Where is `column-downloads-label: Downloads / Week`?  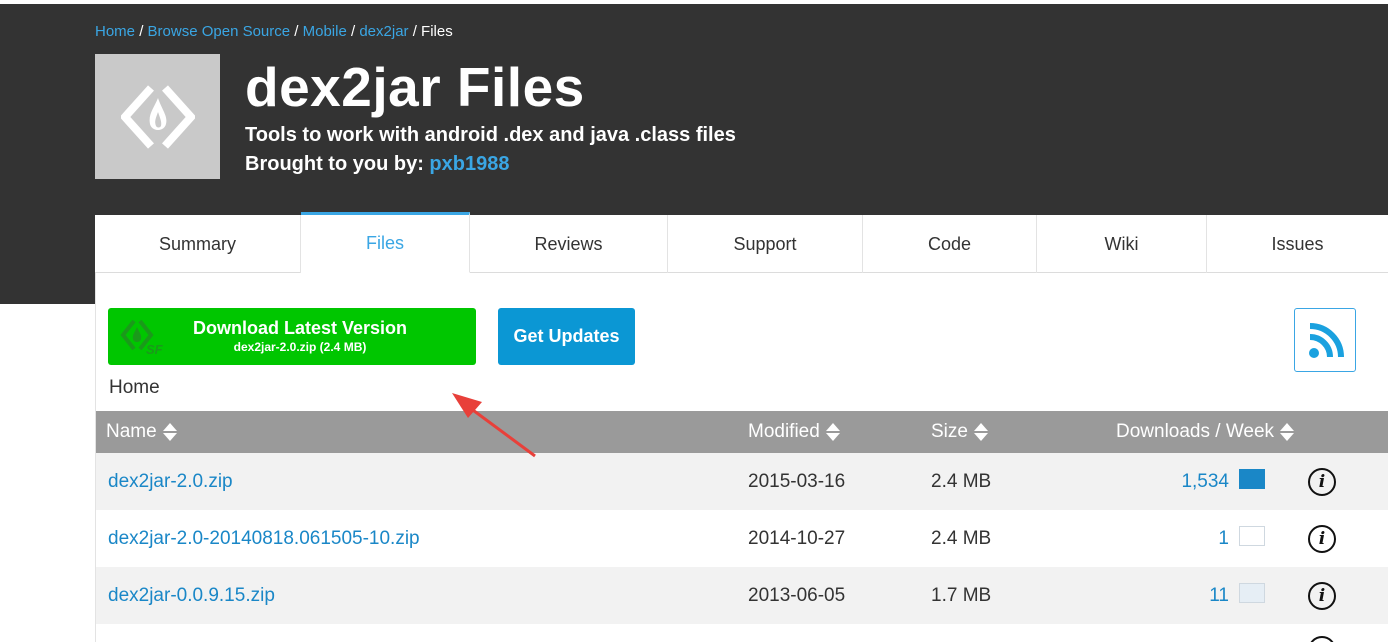
column-downloads-label: Downloads / Week is located at coordinates (1195, 431).